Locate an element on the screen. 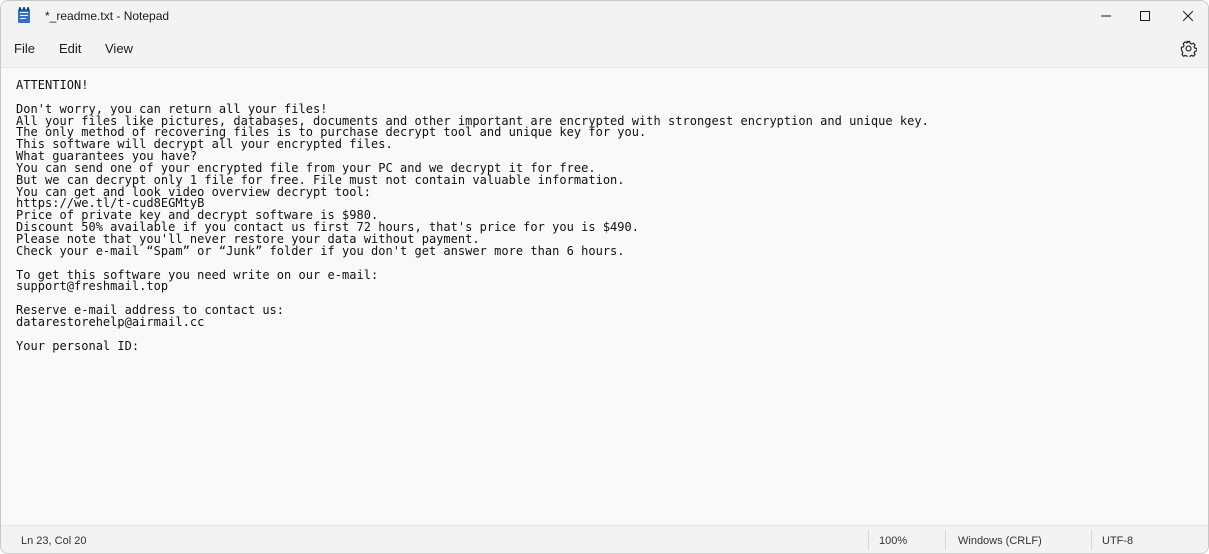 The image size is (1209, 554). zoom-level: 100% is located at coordinates (893, 541).